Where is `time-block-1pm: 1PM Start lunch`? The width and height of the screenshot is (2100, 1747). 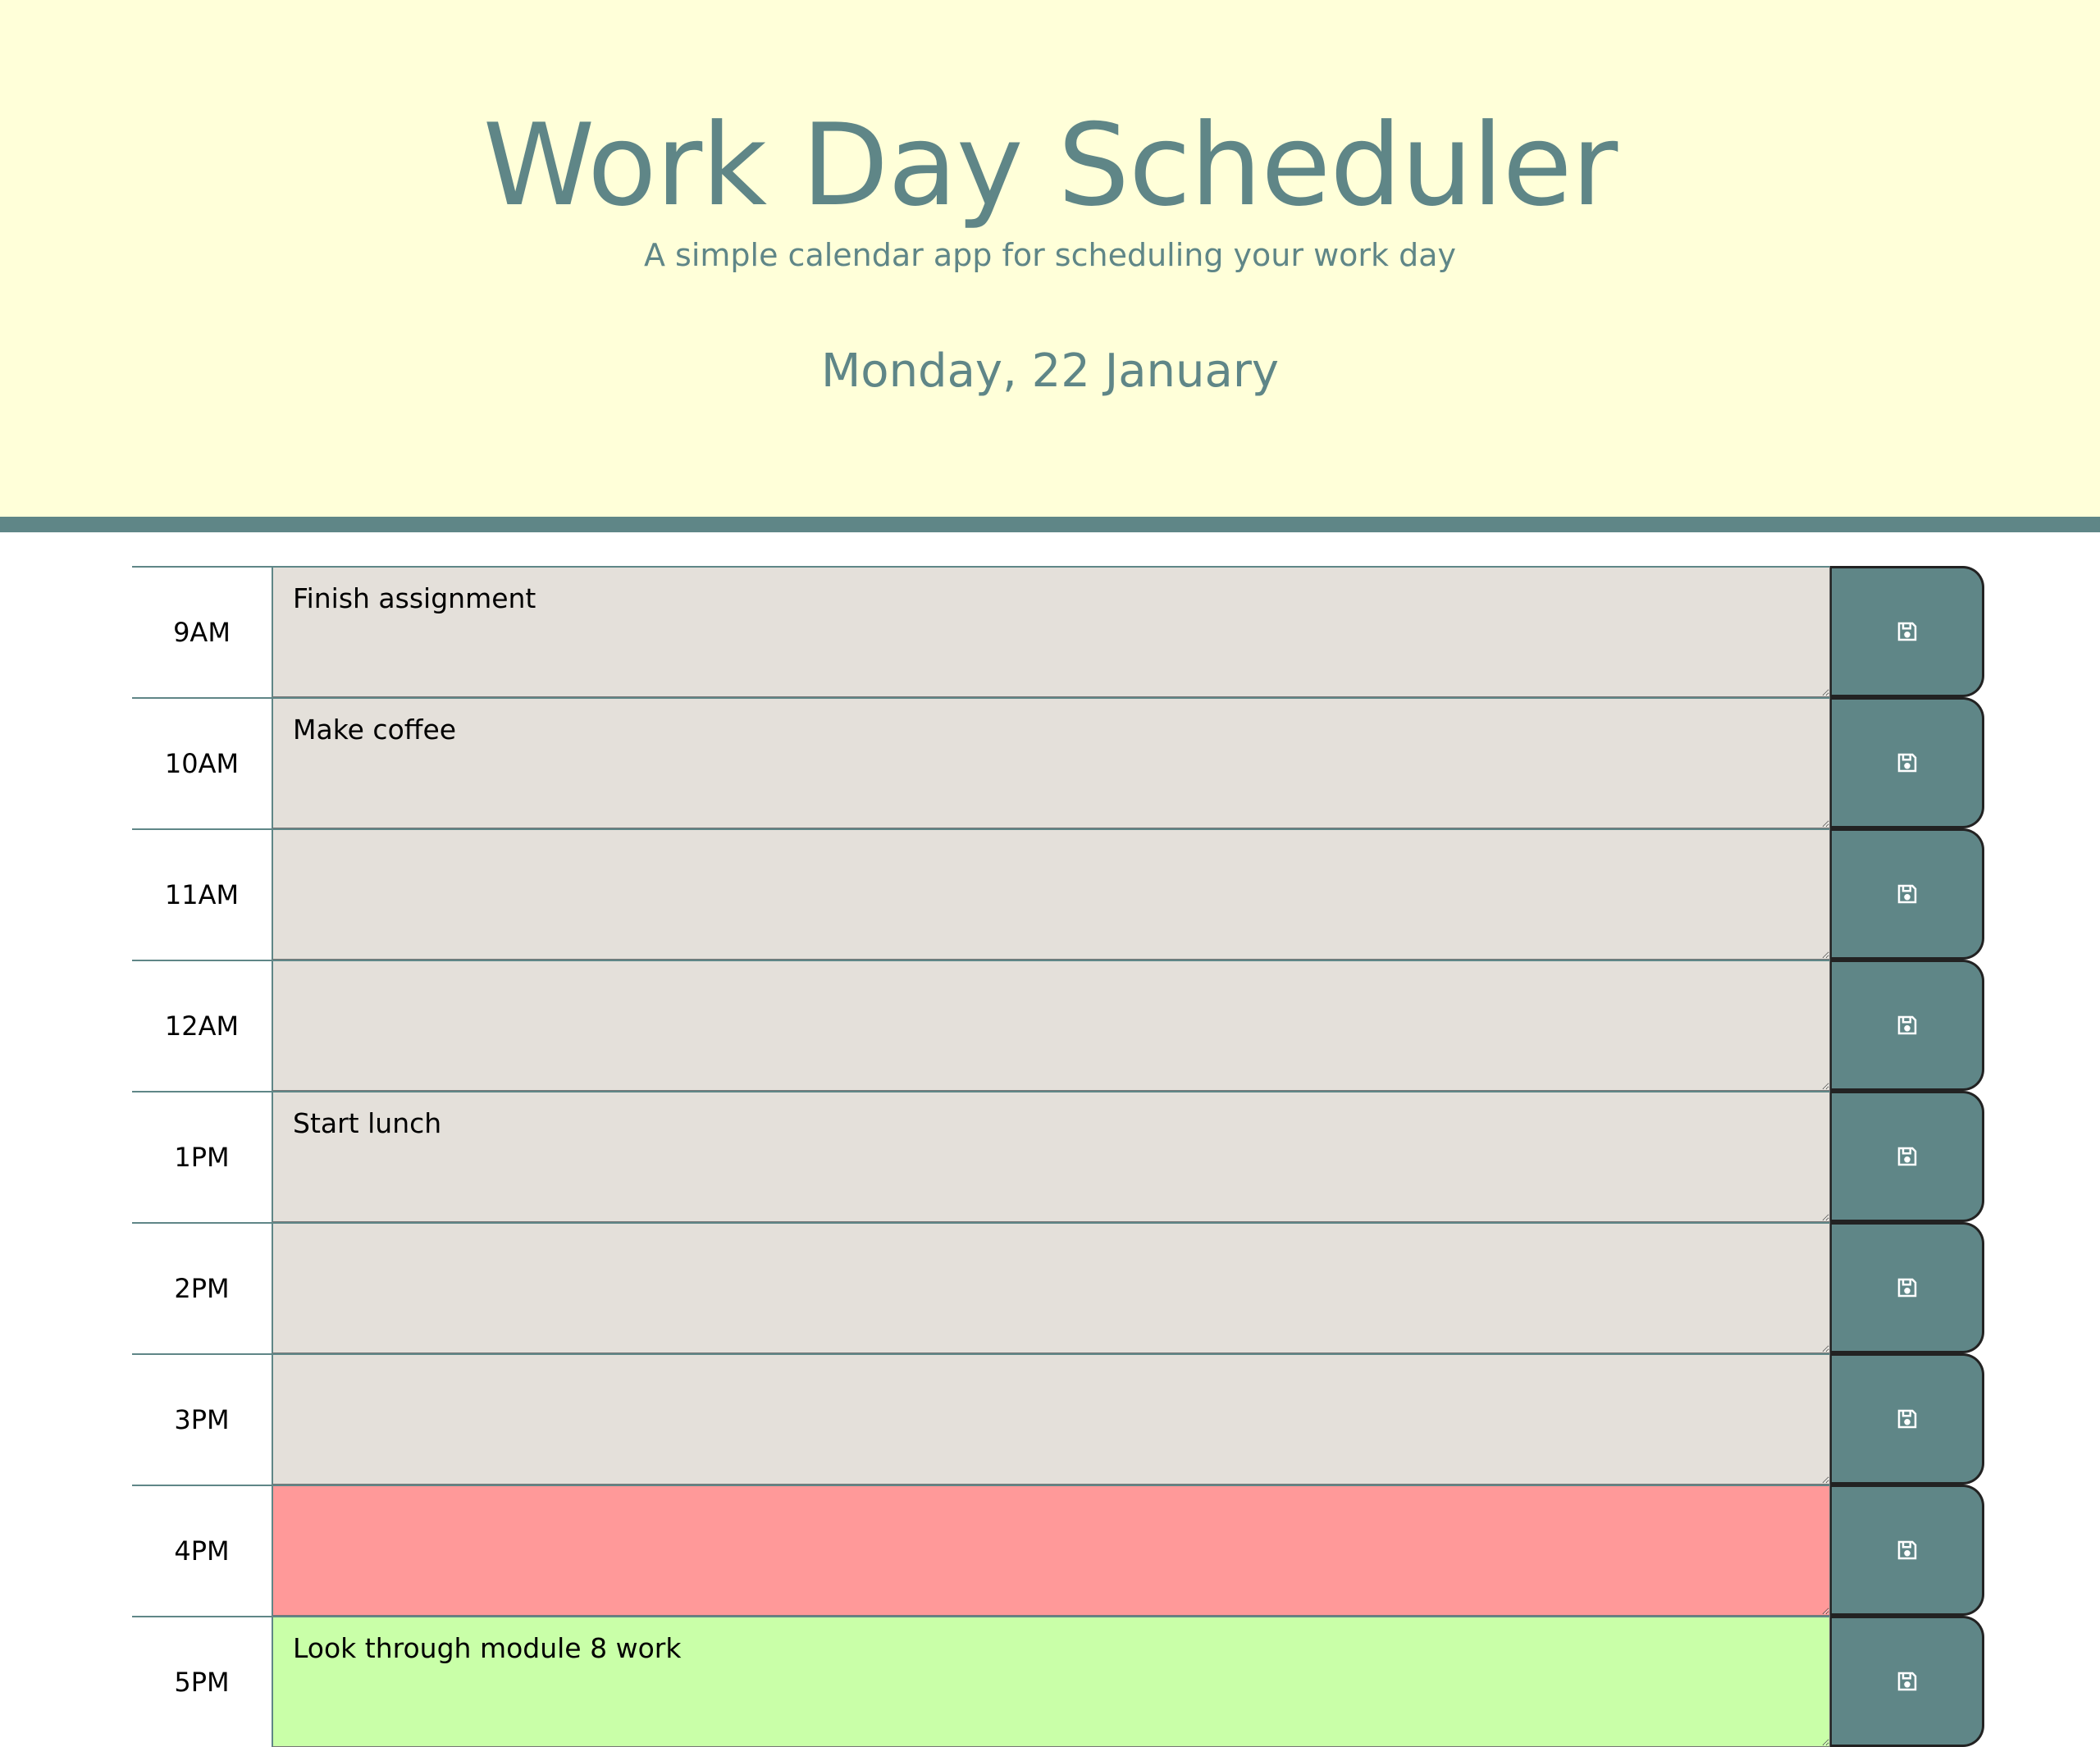 time-block-1pm: 1PM Start lunch is located at coordinates (1058, 1156).